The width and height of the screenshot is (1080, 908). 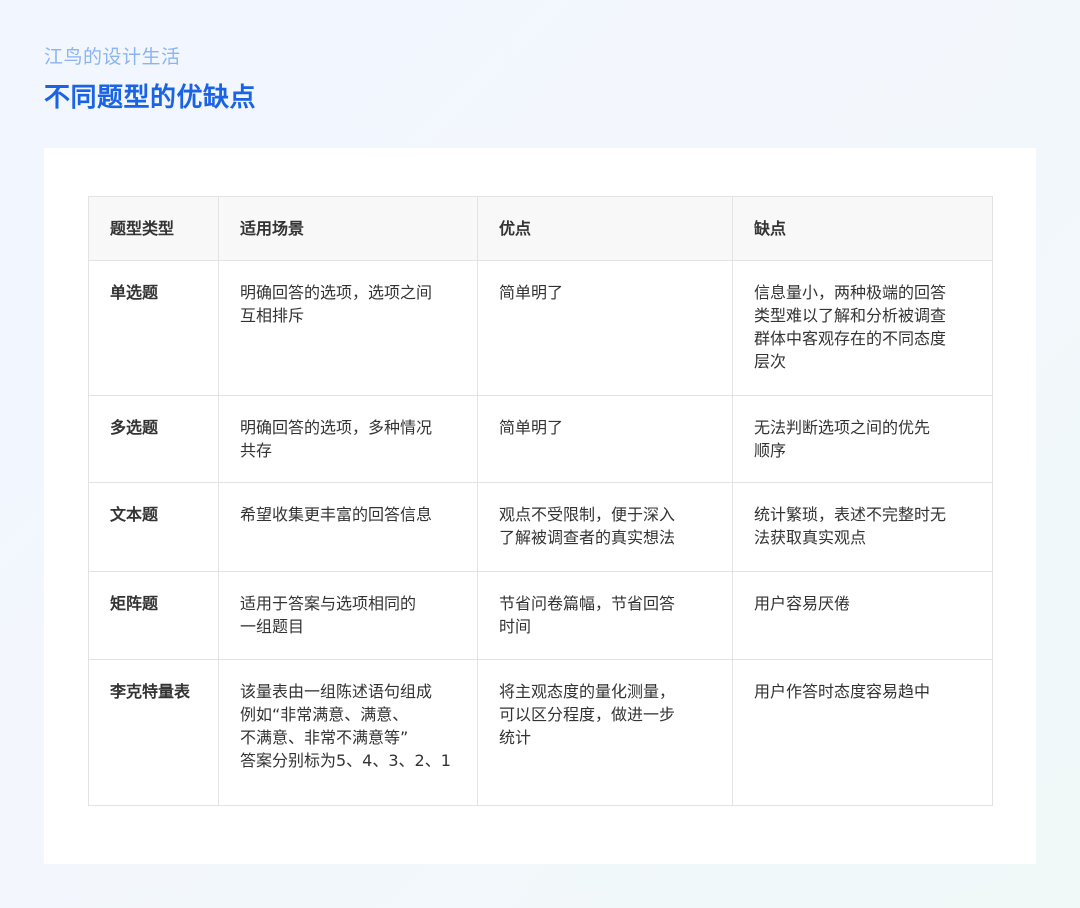 What do you see at coordinates (348, 527) in the screenshot?
I see `scenario-cell: 希望收集更丰富的回答信息` at bounding box center [348, 527].